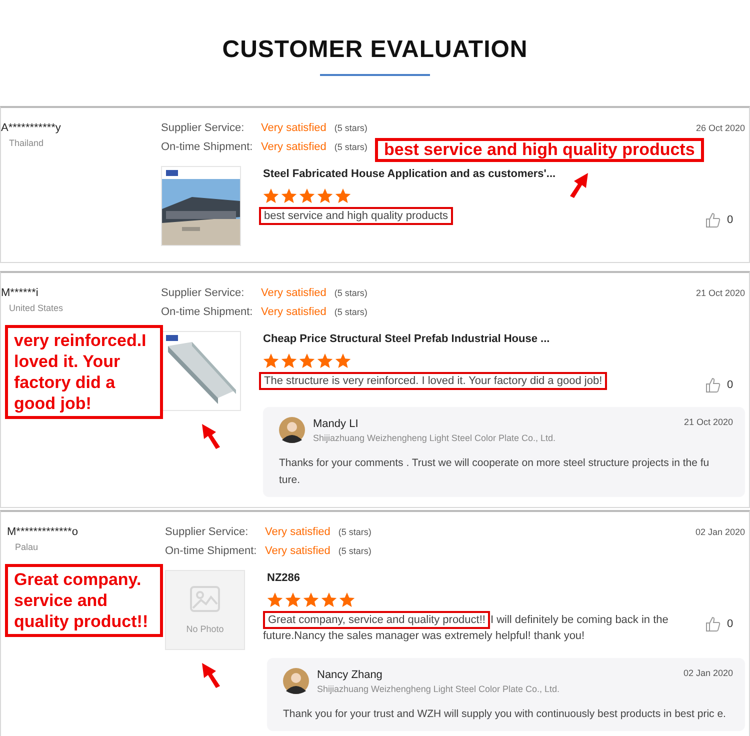  Describe the element at coordinates (20, 293) in the screenshot. I see `reviewer-name: M******i` at that location.